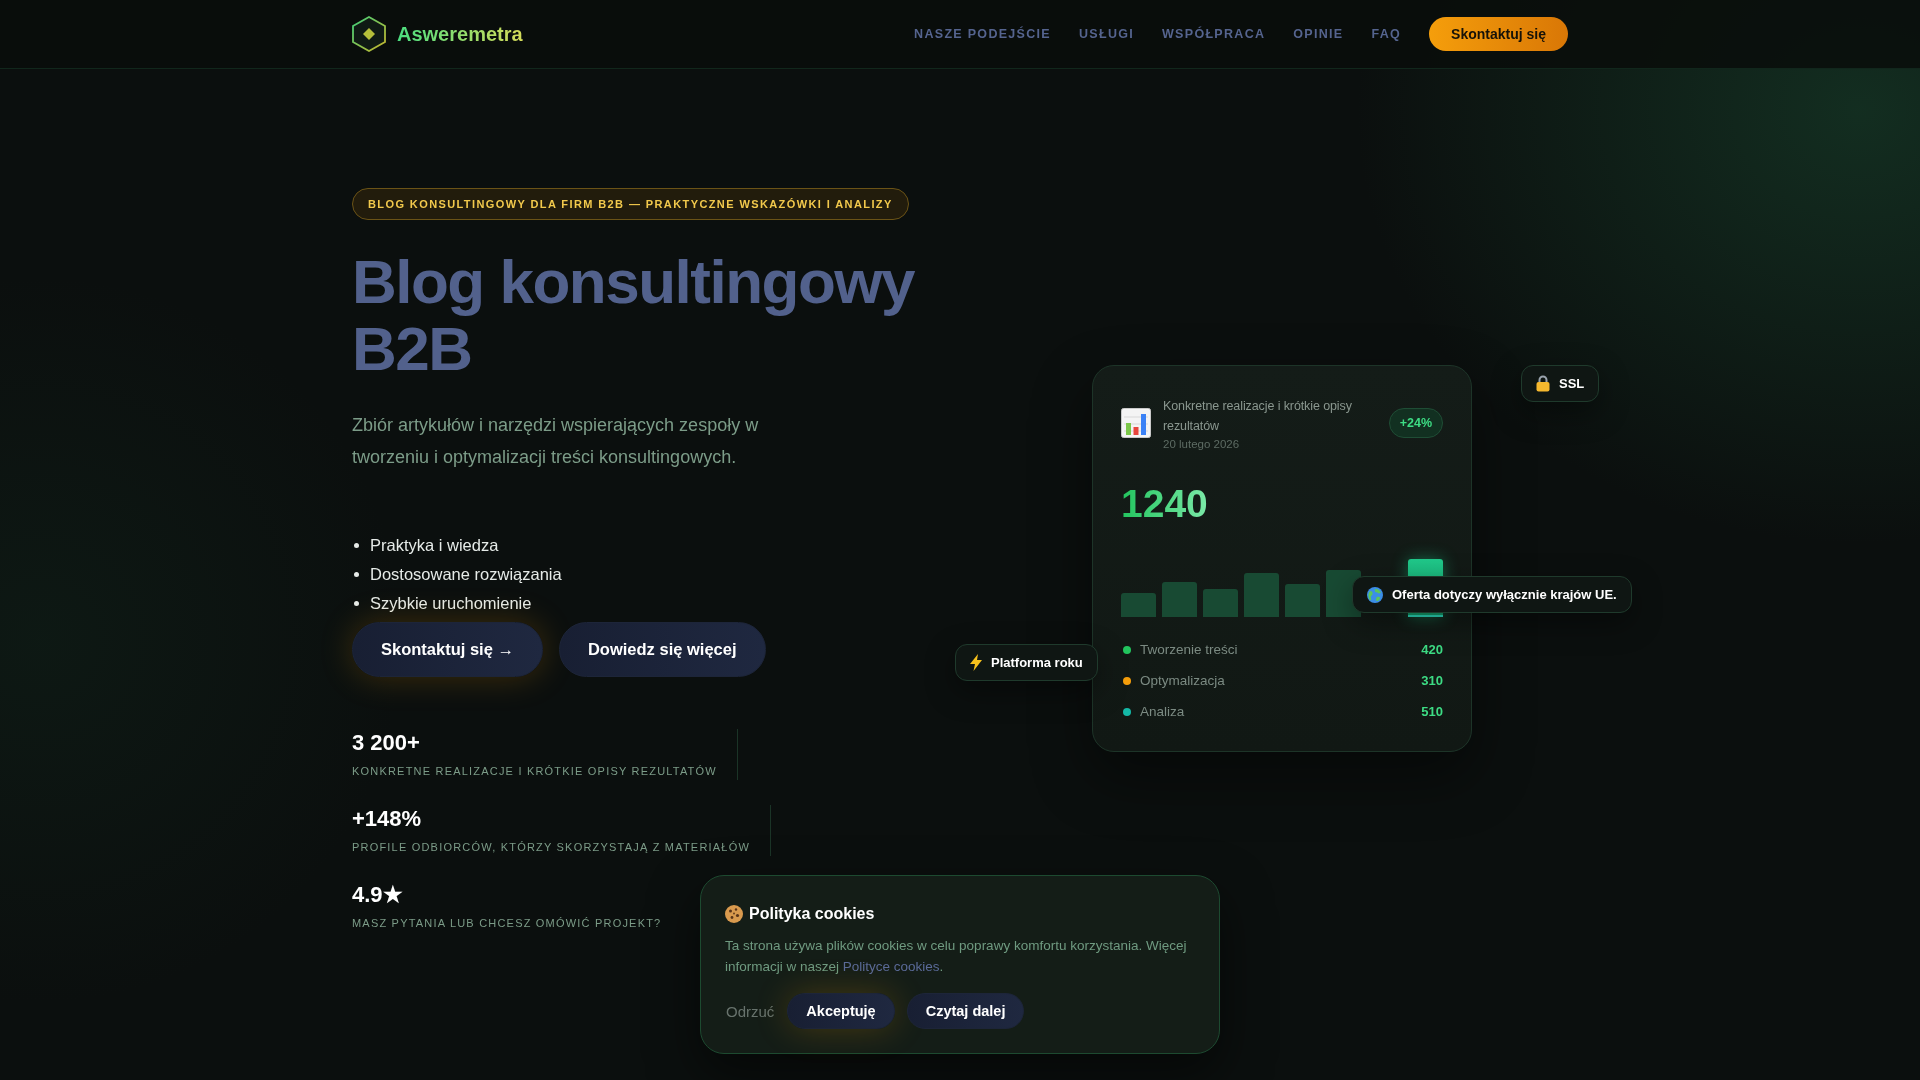  Describe the element at coordinates (734, 914) in the screenshot. I see `cookie-icon` at that location.